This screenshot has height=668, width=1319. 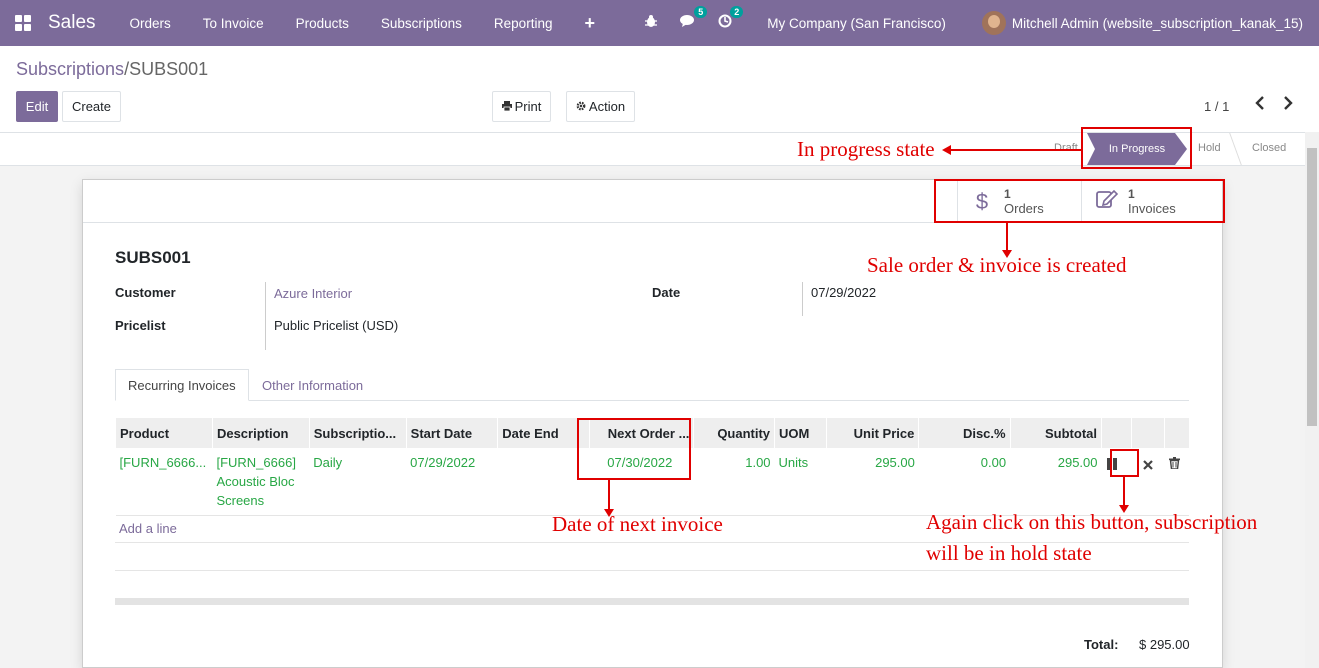 I want to click on print-label: Print, so click(x=528, y=106).